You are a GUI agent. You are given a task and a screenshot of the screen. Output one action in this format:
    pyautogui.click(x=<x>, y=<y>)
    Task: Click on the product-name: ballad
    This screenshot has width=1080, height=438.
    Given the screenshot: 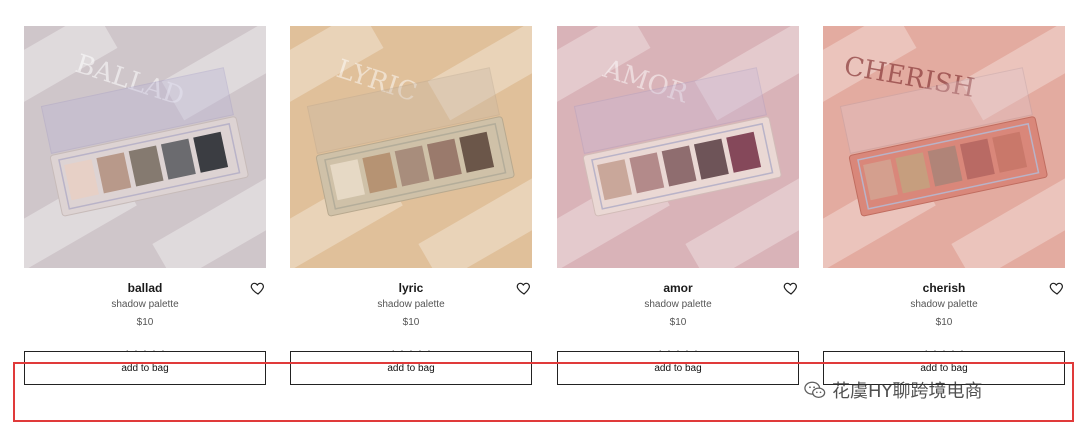 What is the action you would take?
    pyautogui.click(x=145, y=288)
    